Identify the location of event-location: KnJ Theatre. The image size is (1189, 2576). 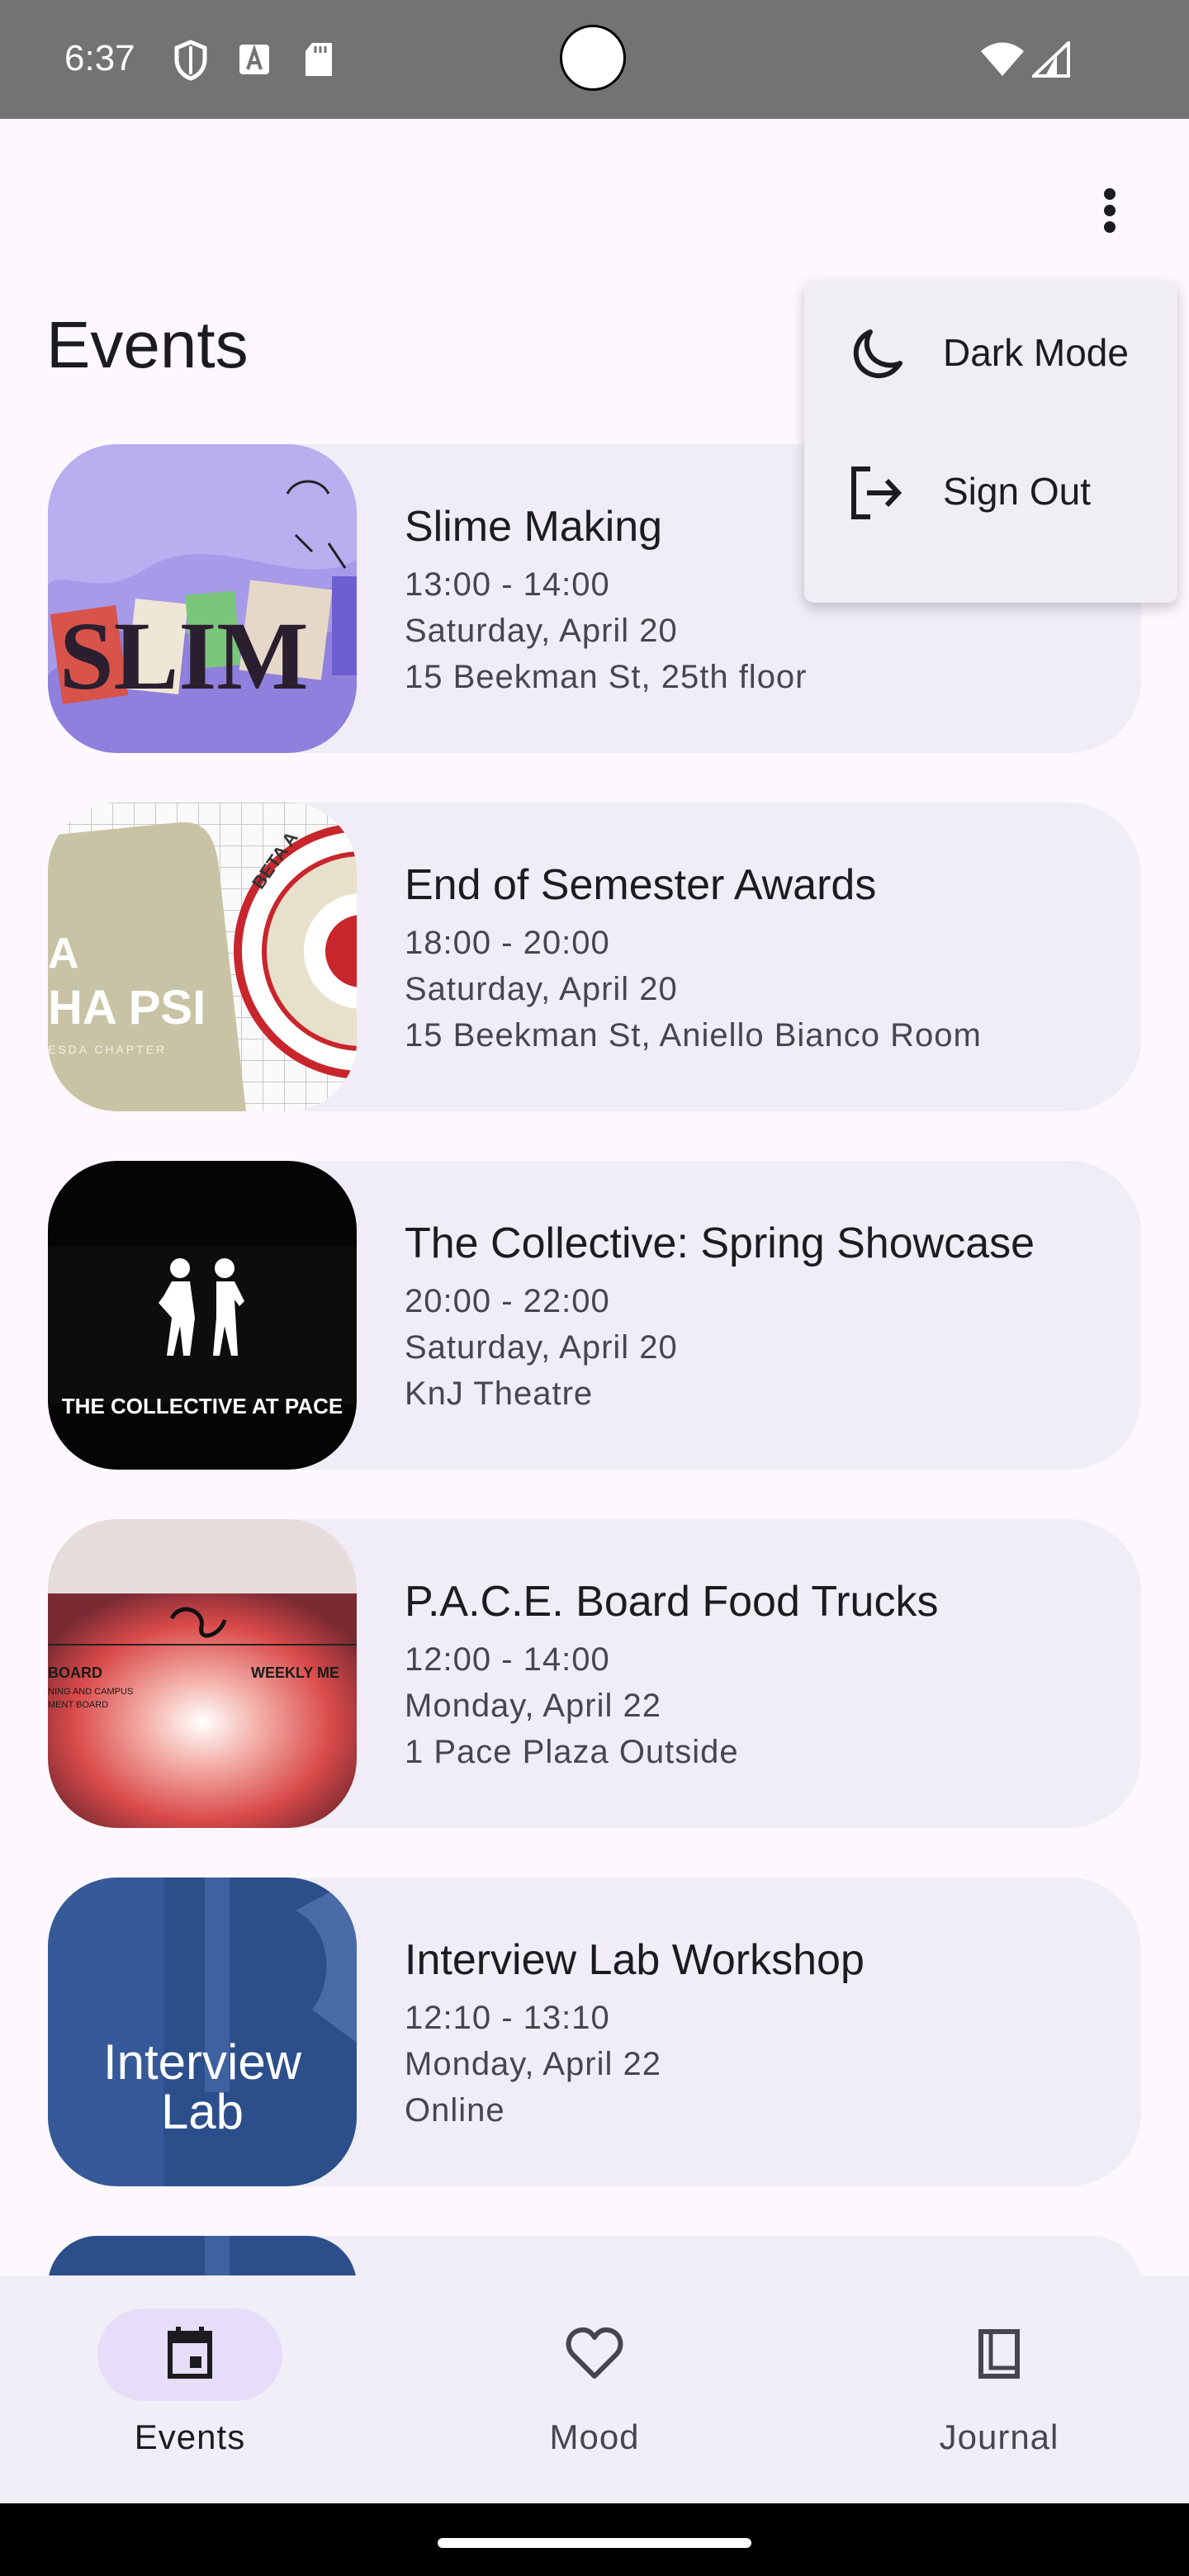
(499, 1394).